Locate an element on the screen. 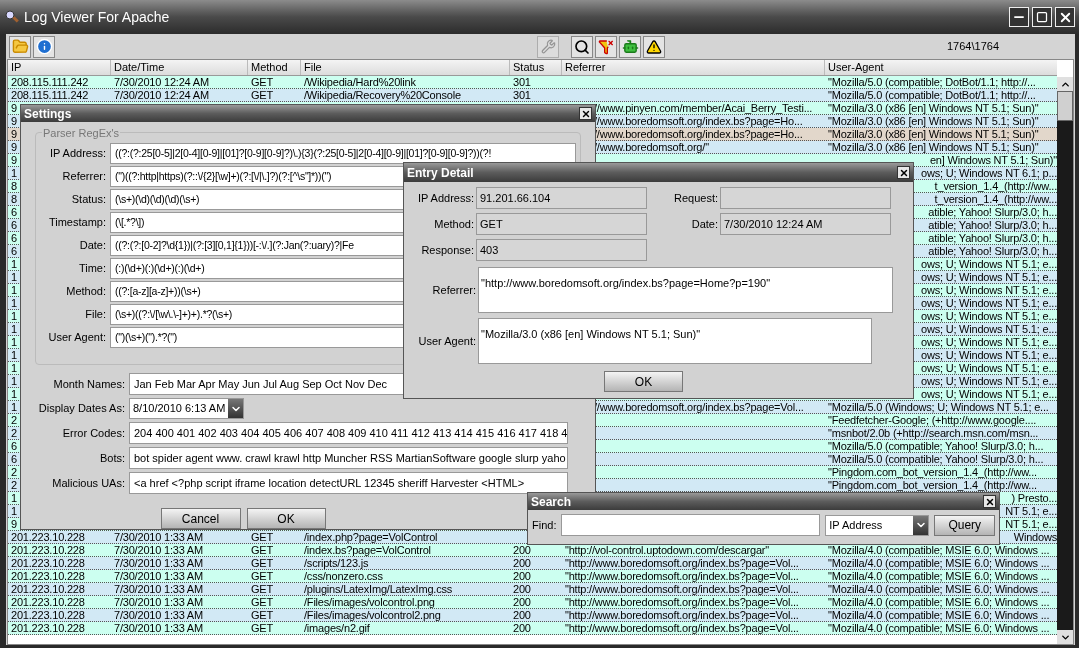 The width and height of the screenshot is (1079, 648). field-label: Response: is located at coordinates (447, 250).